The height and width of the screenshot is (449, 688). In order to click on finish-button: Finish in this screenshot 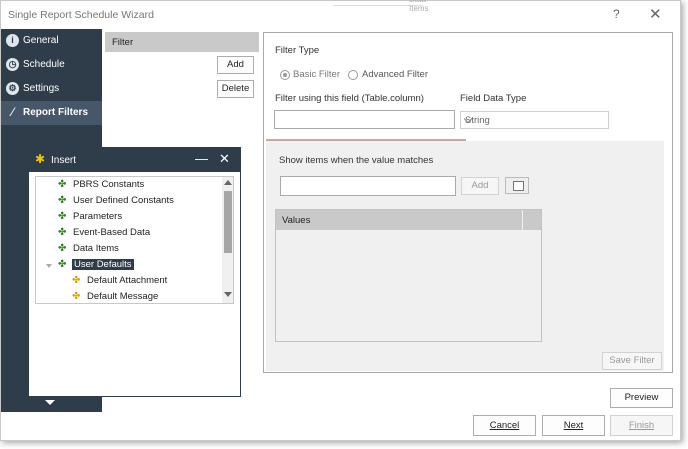, I will do `click(641, 425)`.